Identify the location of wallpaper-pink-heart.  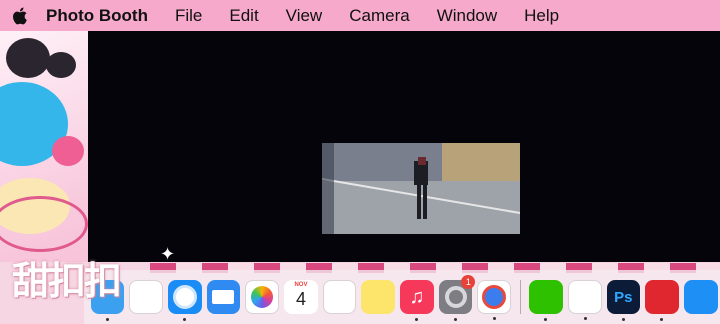
(68, 151).